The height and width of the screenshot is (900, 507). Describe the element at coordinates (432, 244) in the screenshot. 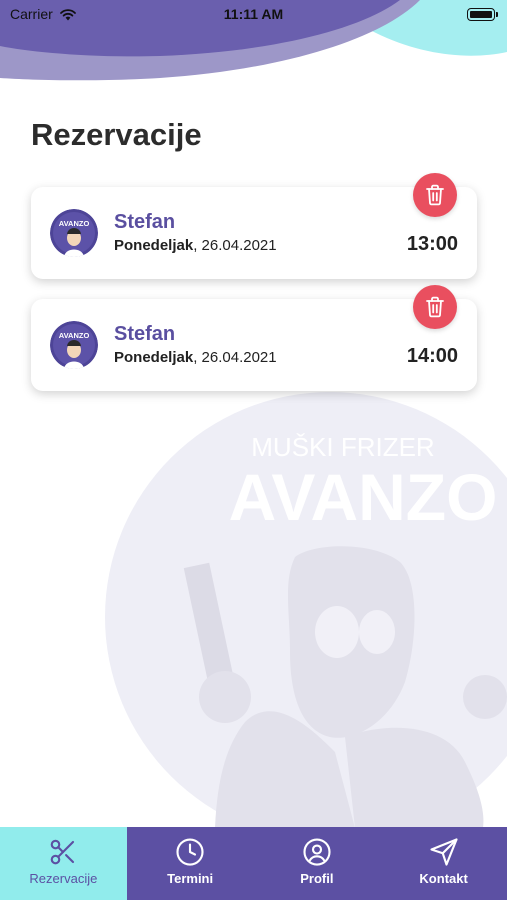

I see `reservation-time: 13:00` at that location.